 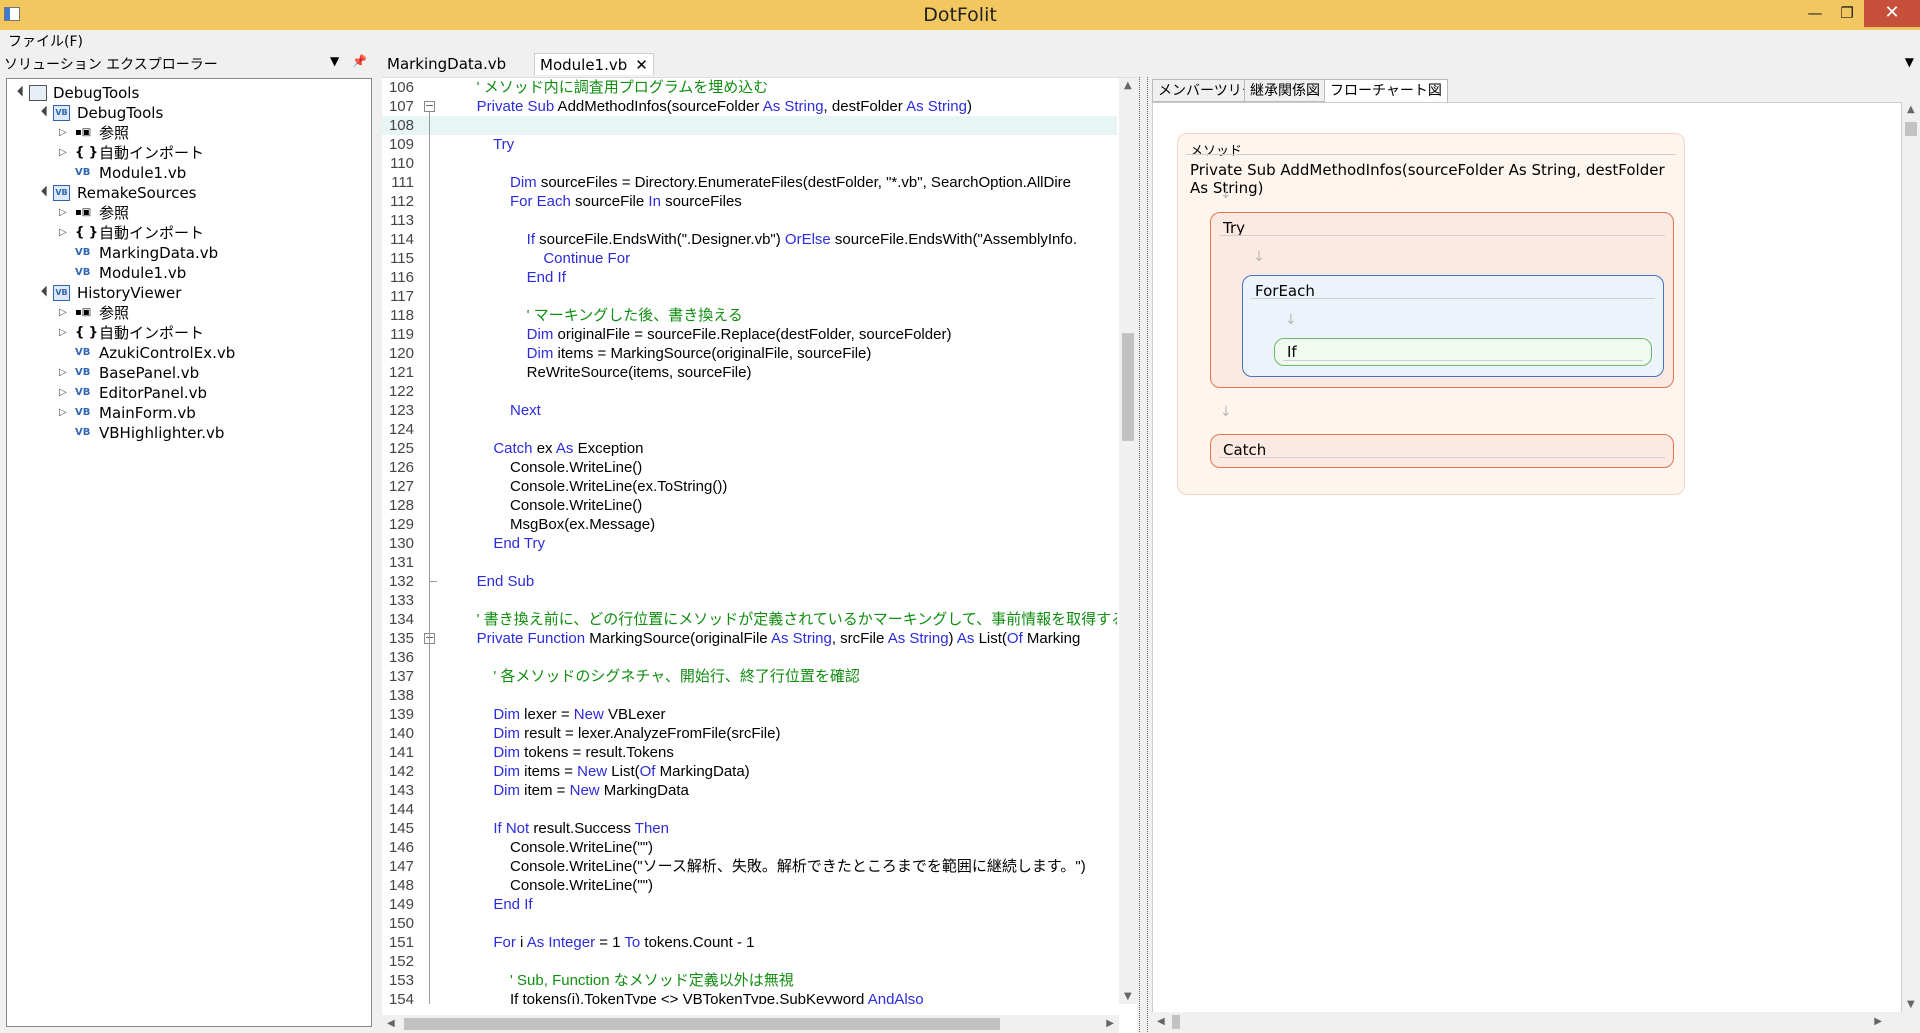 What do you see at coordinates (401, 638) in the screenshot?
I see `line-number: 135` at bounding box center [401, 638].